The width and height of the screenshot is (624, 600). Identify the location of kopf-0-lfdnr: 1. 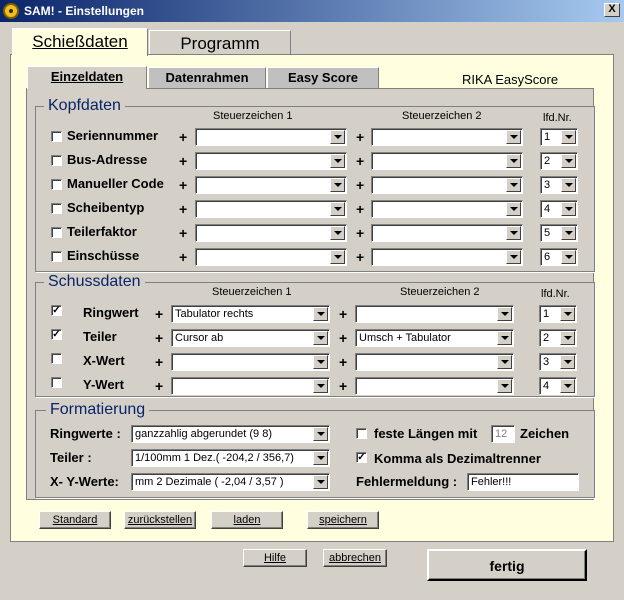
(559, 137).